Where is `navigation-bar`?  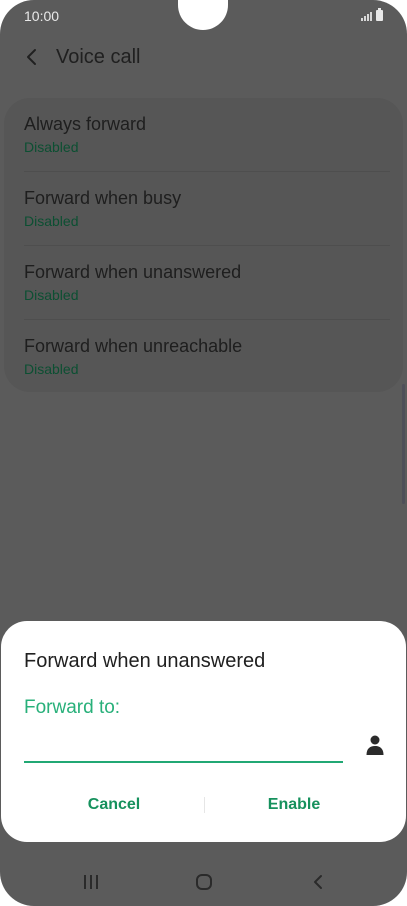 navigation-bar is located at coordinates (203, 882).